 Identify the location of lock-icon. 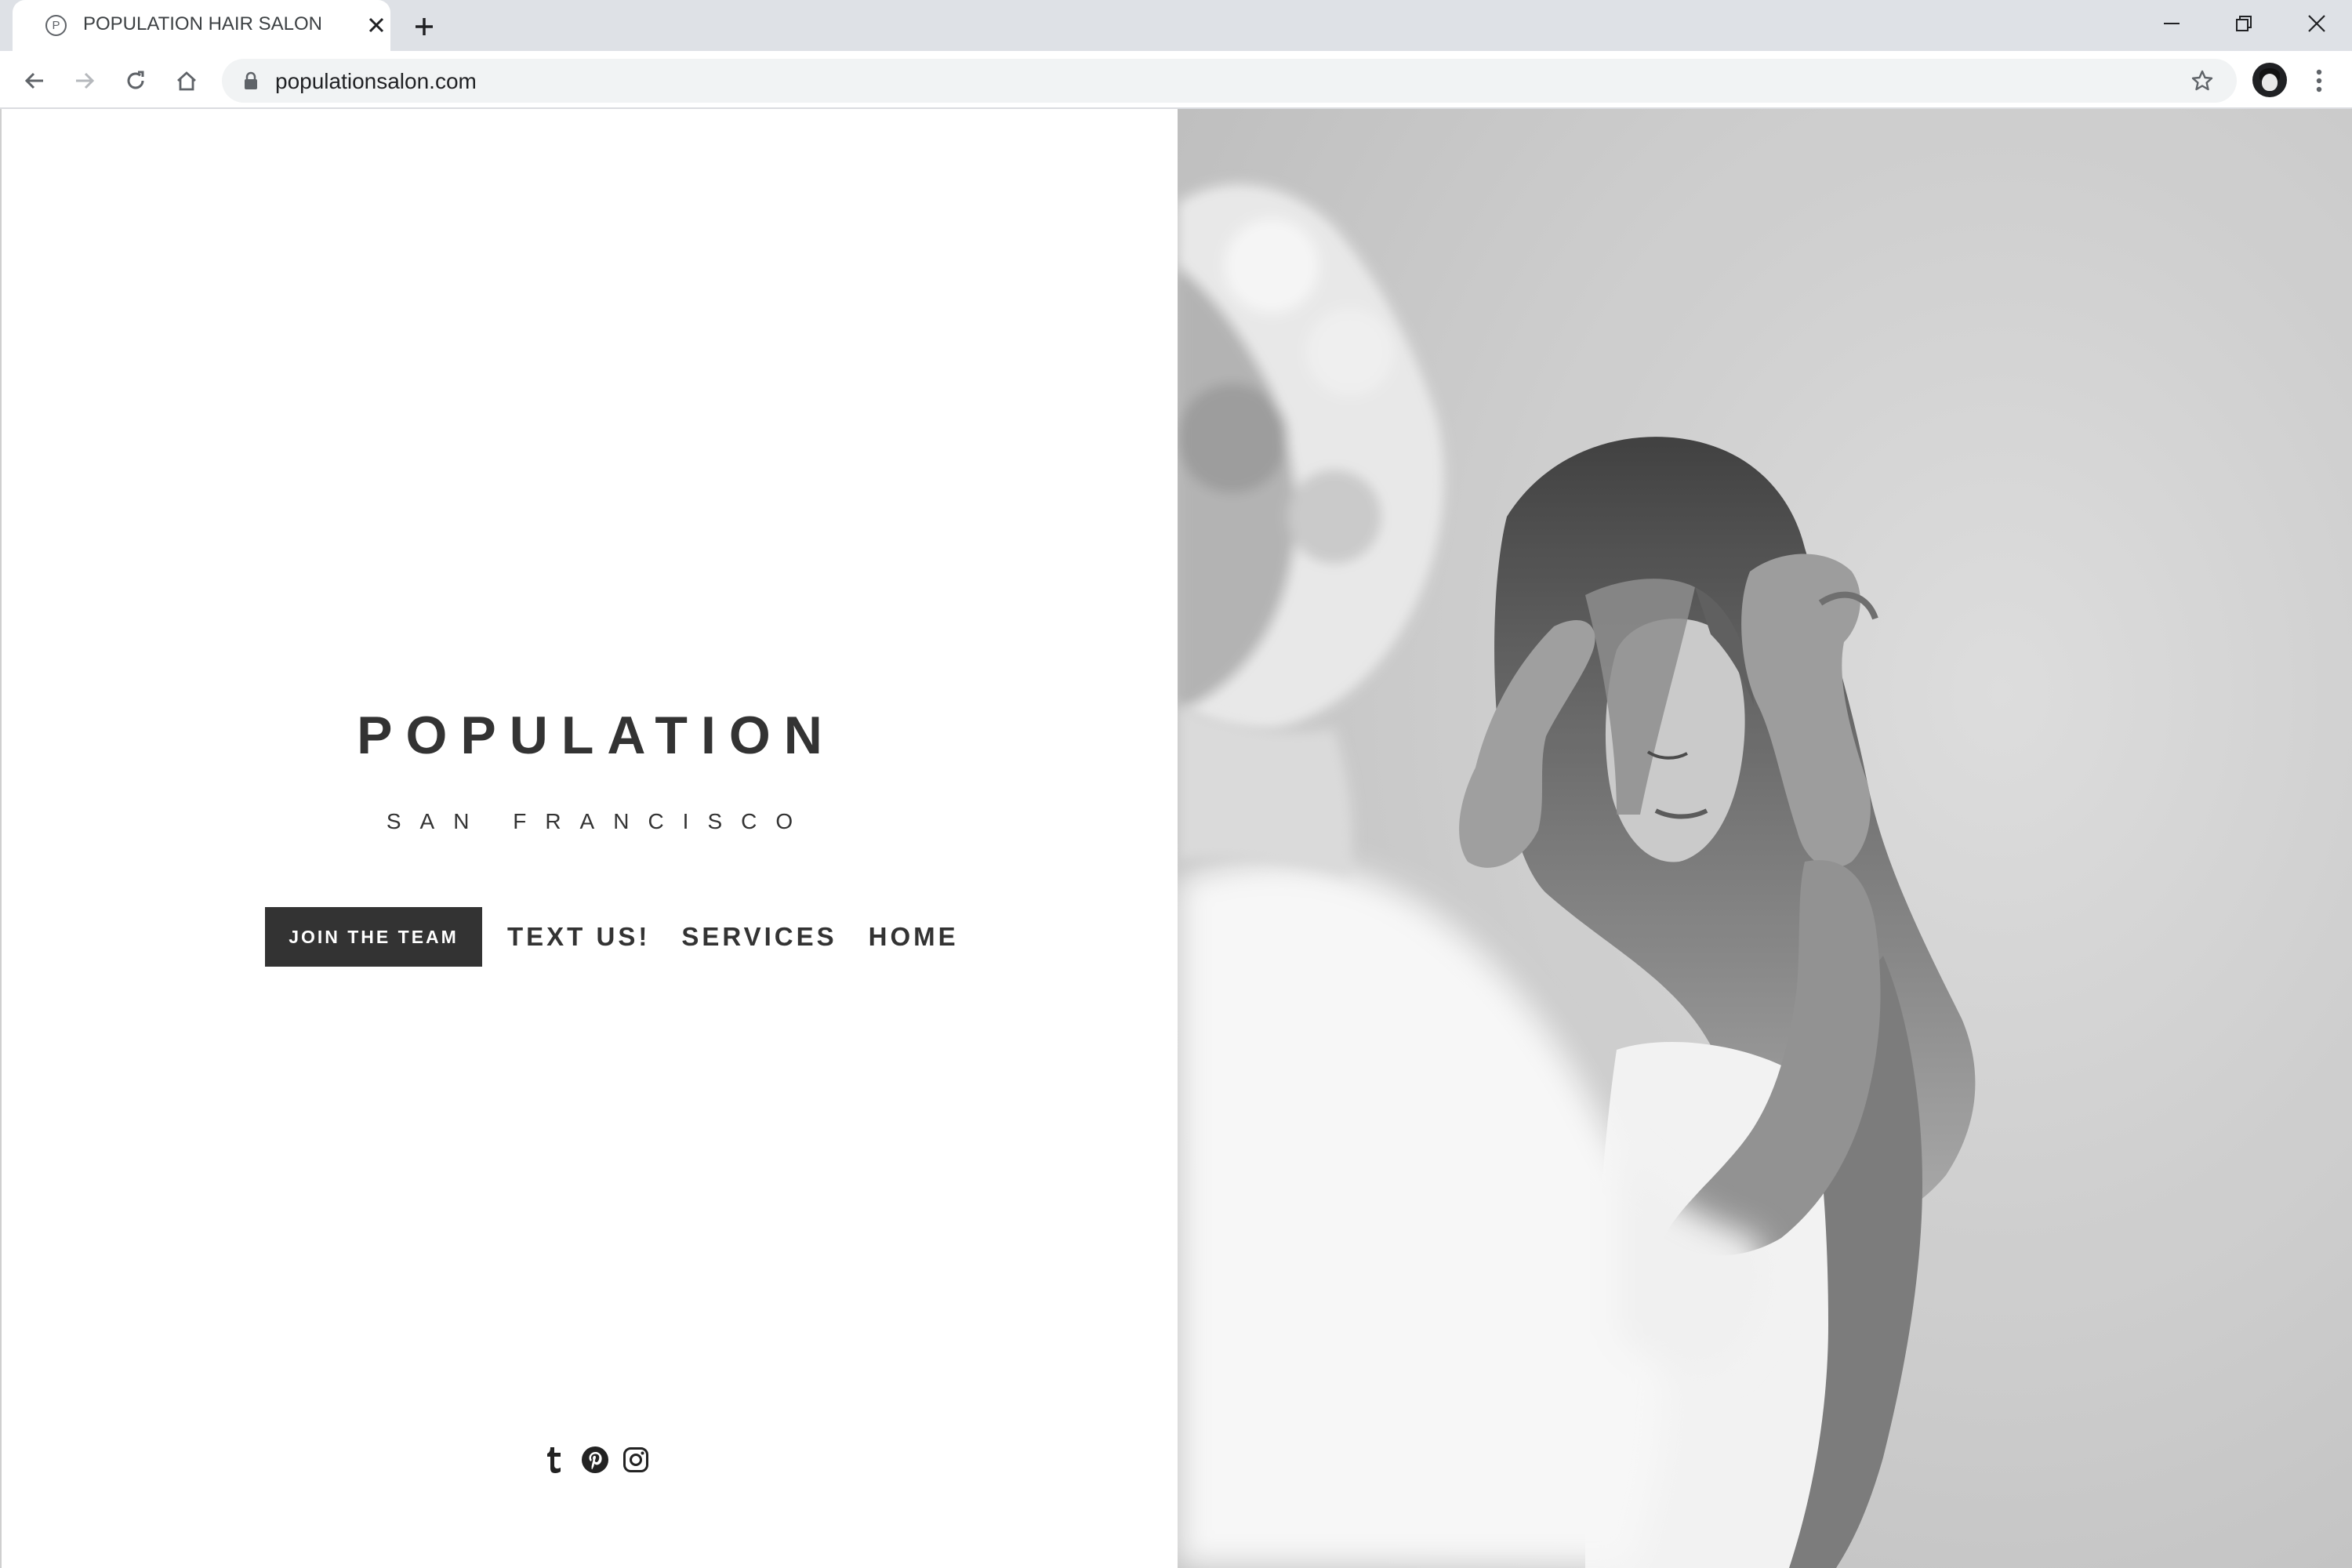
(251, 81).